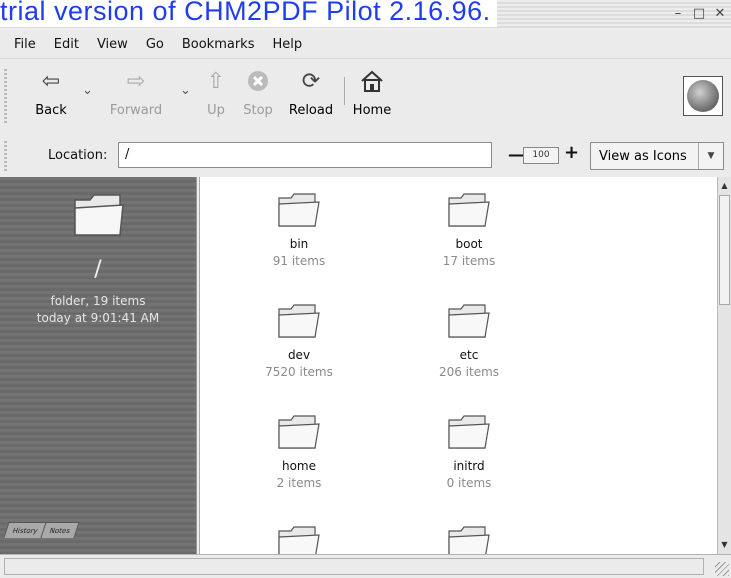 This screenshot has height=578, width=731. Describe the element at coordinates (136, 81) in the screenshot. I see `right-arrow-icon: ⇨` at that location.